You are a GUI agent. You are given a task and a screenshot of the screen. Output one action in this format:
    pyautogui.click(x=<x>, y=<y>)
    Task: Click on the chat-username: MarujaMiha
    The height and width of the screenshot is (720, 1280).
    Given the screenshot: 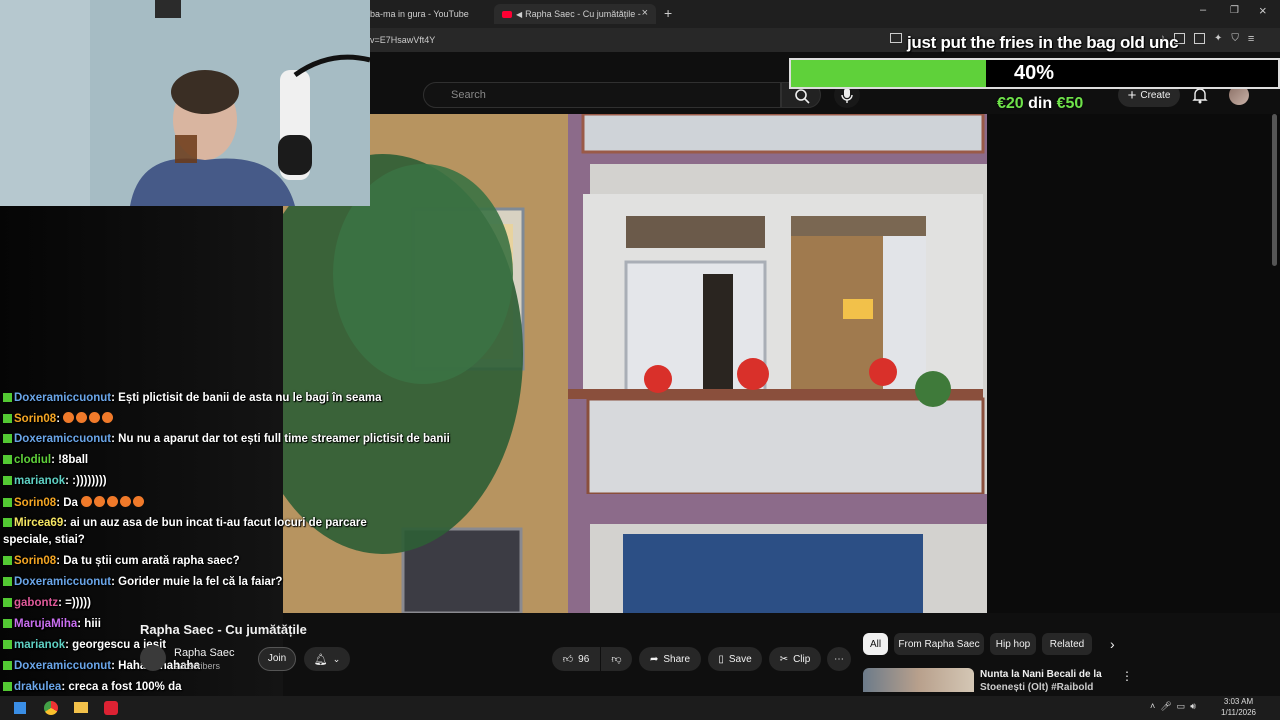 What is the action you would take?
    pyautogui.click(x=45, y=624)
    